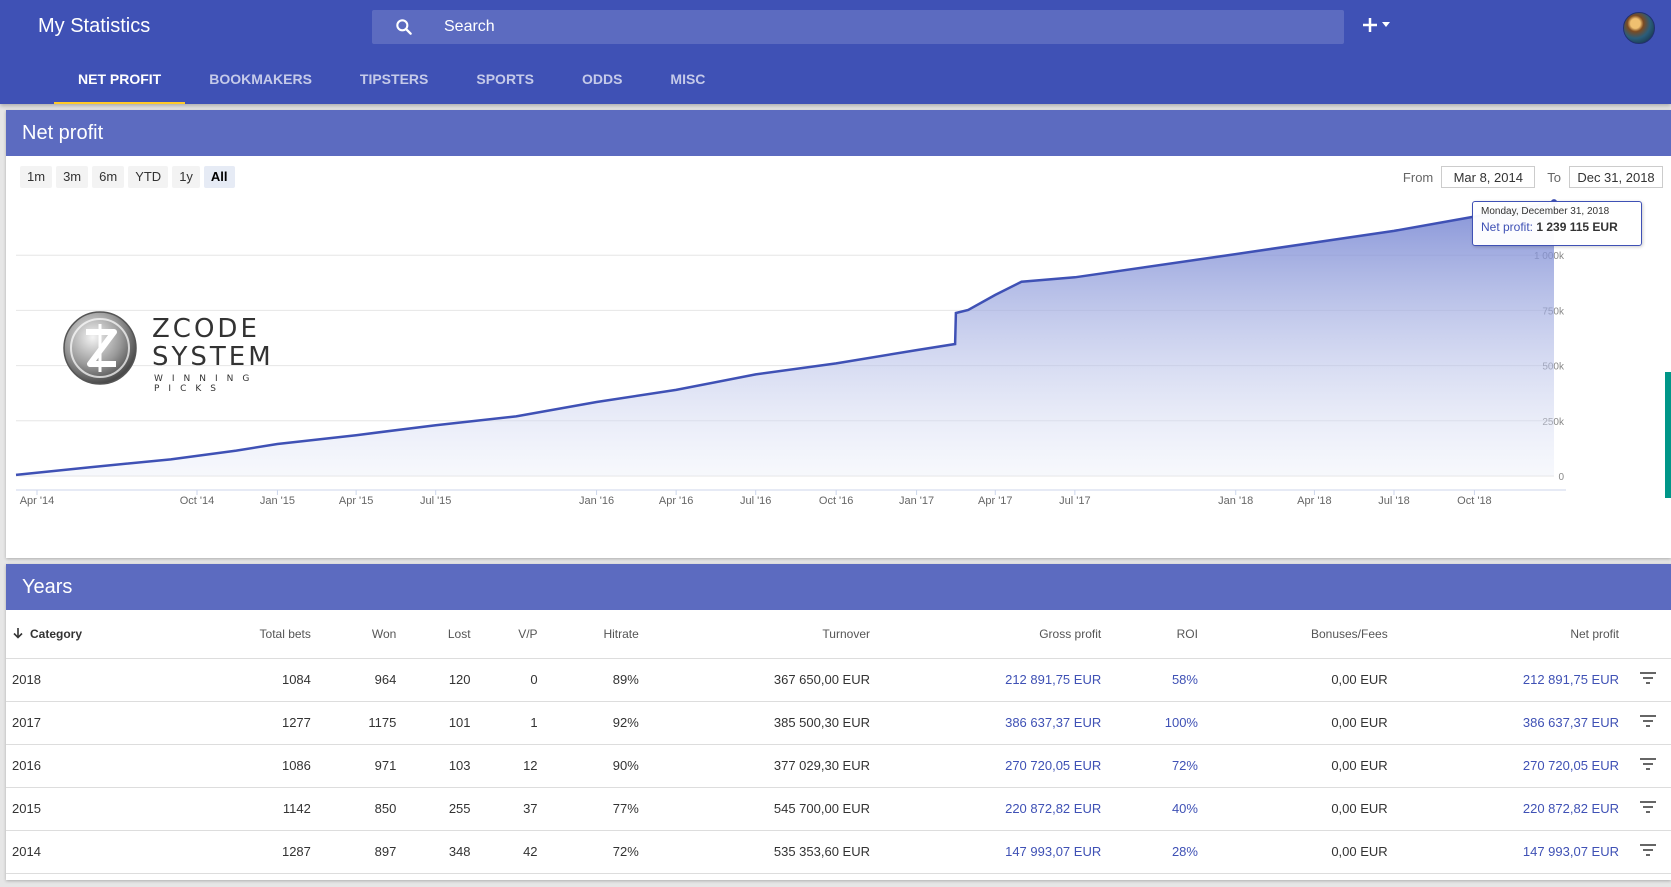  What do you see at coordinates (120, 82) in the screenshot?
I see `tab-net-profit: NET PROFIT` at bounding box center [120, 82].